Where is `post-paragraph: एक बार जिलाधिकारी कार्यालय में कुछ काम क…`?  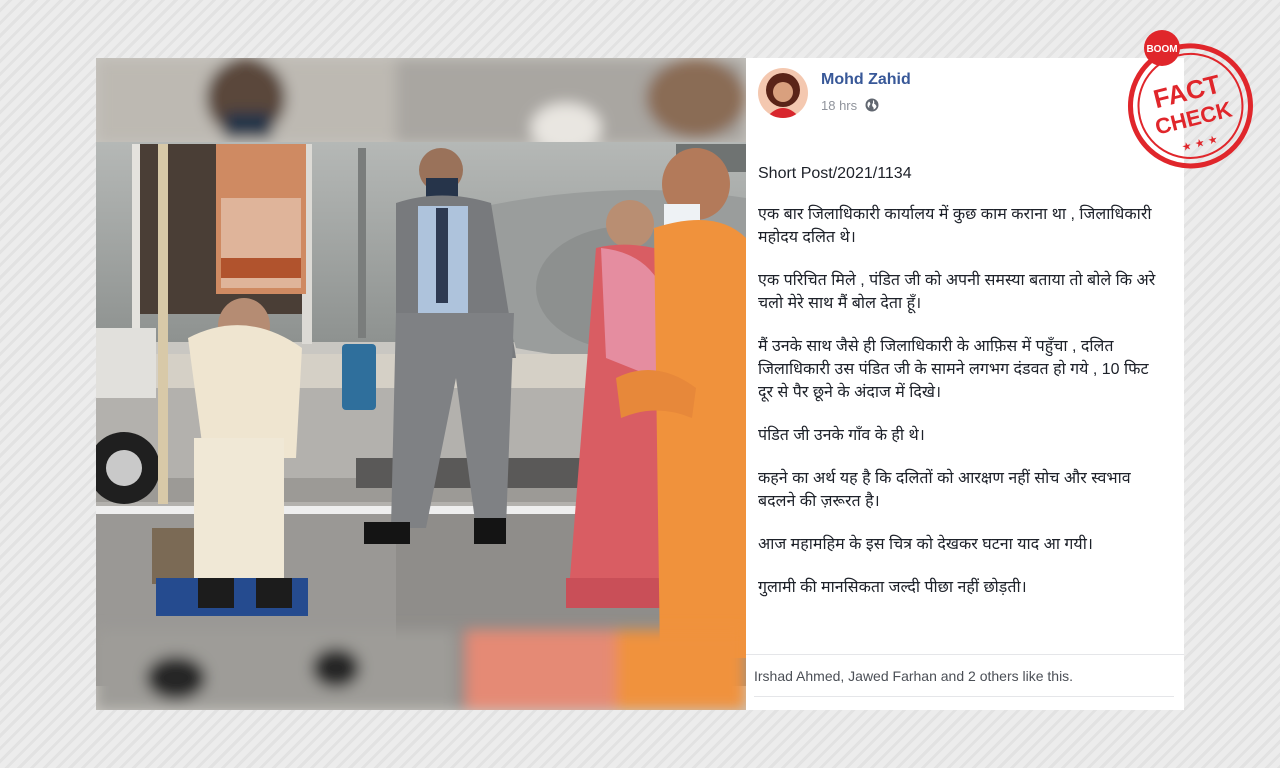 post-paragraph: एक बार जिलाधिकारी कार्यालय में कुछ काम क… is located at coordinates (955, 226).